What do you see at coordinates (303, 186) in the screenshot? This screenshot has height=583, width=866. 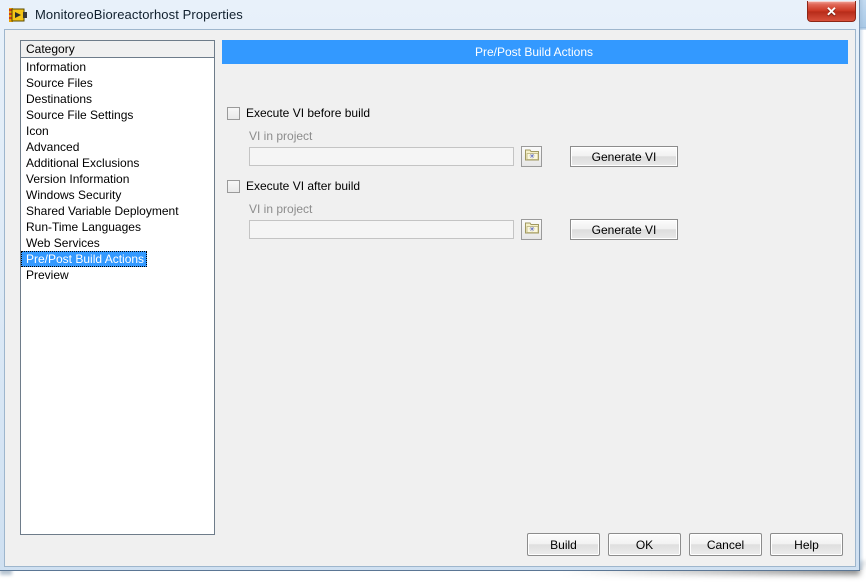 I see `execute-after-build-label: Execute VI after build` at bounding box center [303, 186].